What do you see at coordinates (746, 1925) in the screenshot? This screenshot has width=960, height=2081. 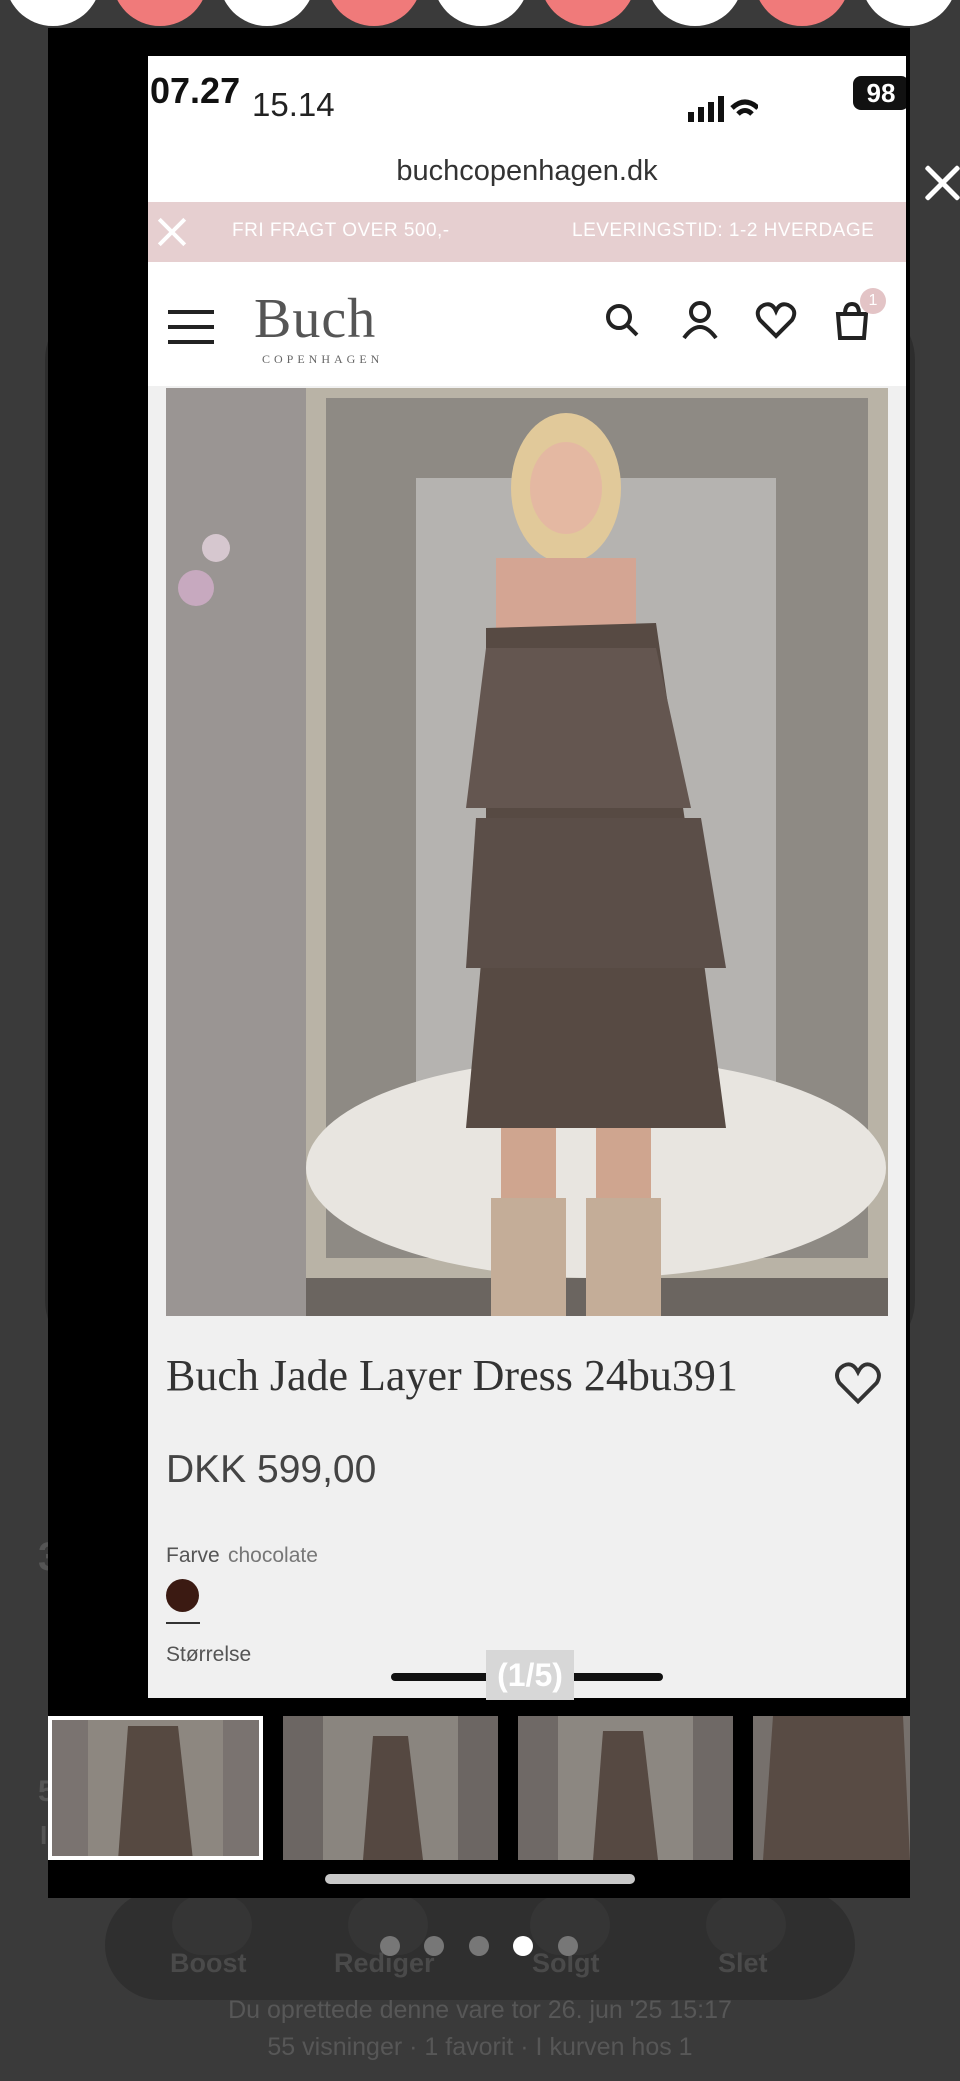 I see `delete-icon` at bounding box center [746, 1925].